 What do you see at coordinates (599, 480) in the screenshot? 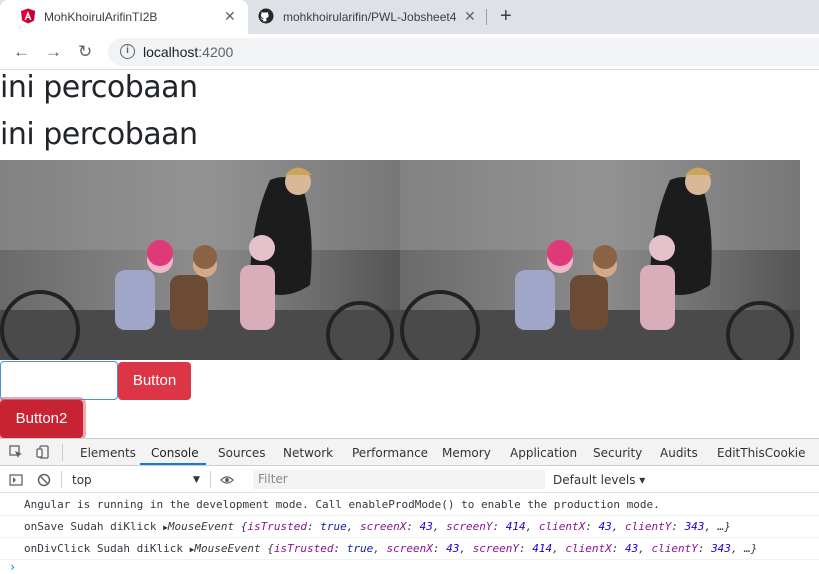
I see `log-levels-dropdown: Default levels ▾` at bounding box center [599, 480].